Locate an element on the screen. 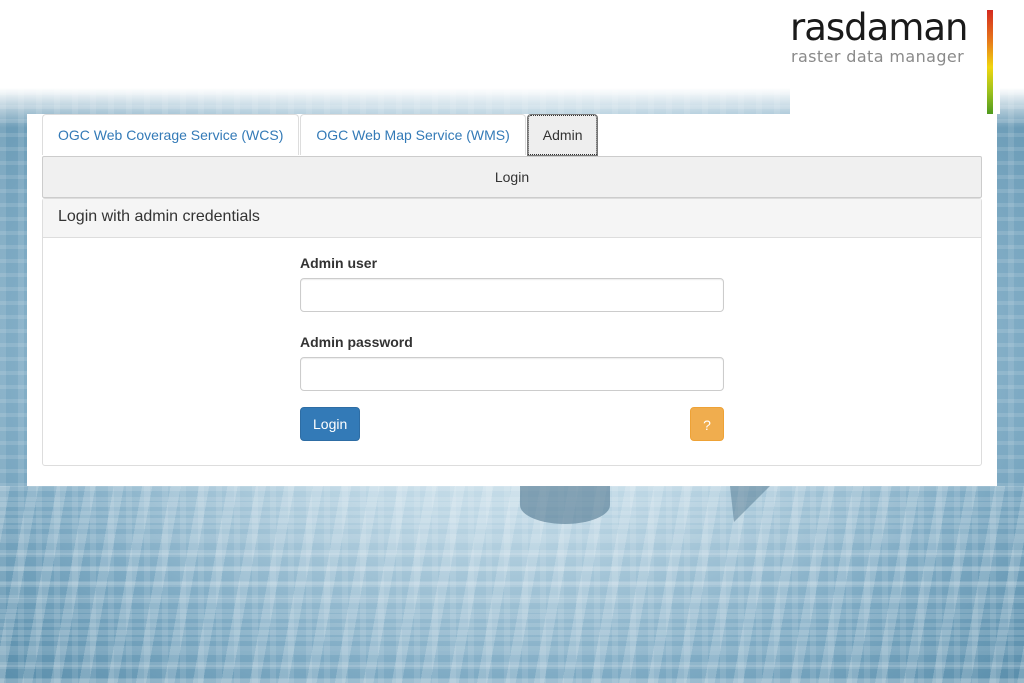 The width and height of the screenshot is (1024, 683). tab-admin: Admin is located at coordinates (562, 135).